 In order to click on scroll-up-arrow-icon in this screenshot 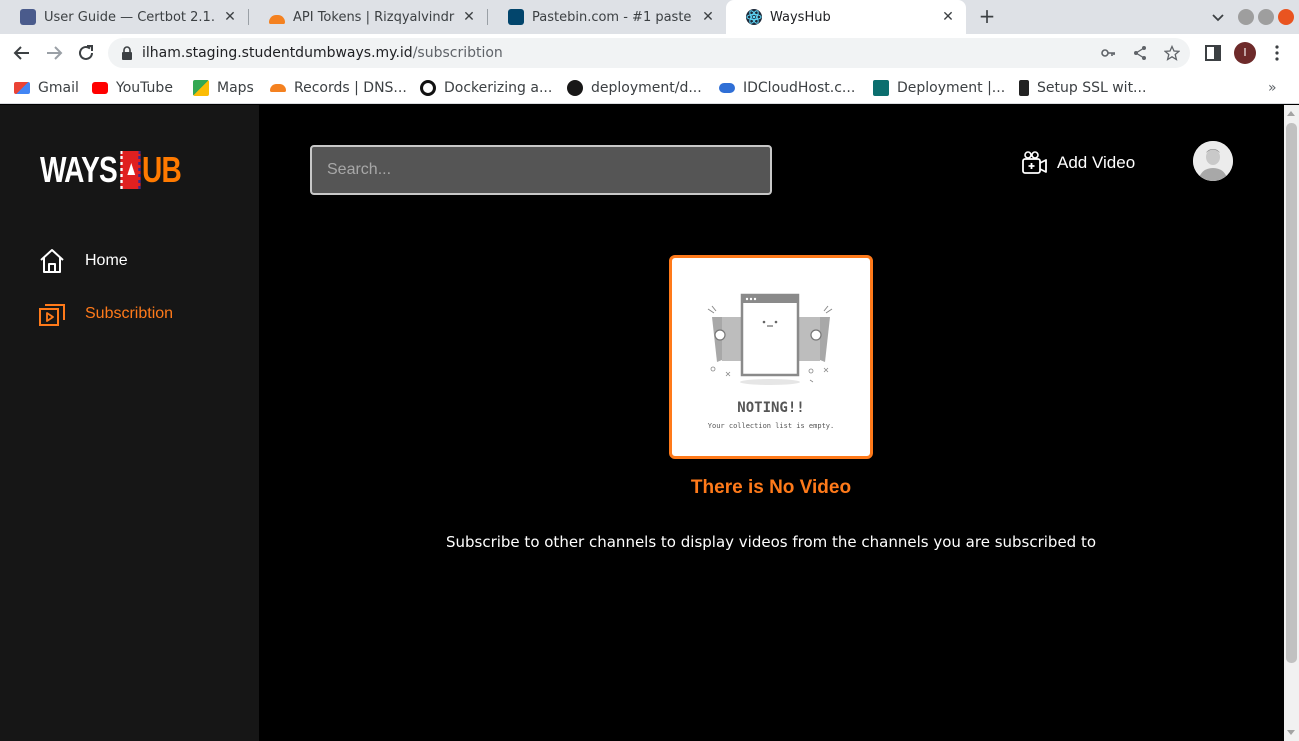, I will do `click(1291, 113)`.